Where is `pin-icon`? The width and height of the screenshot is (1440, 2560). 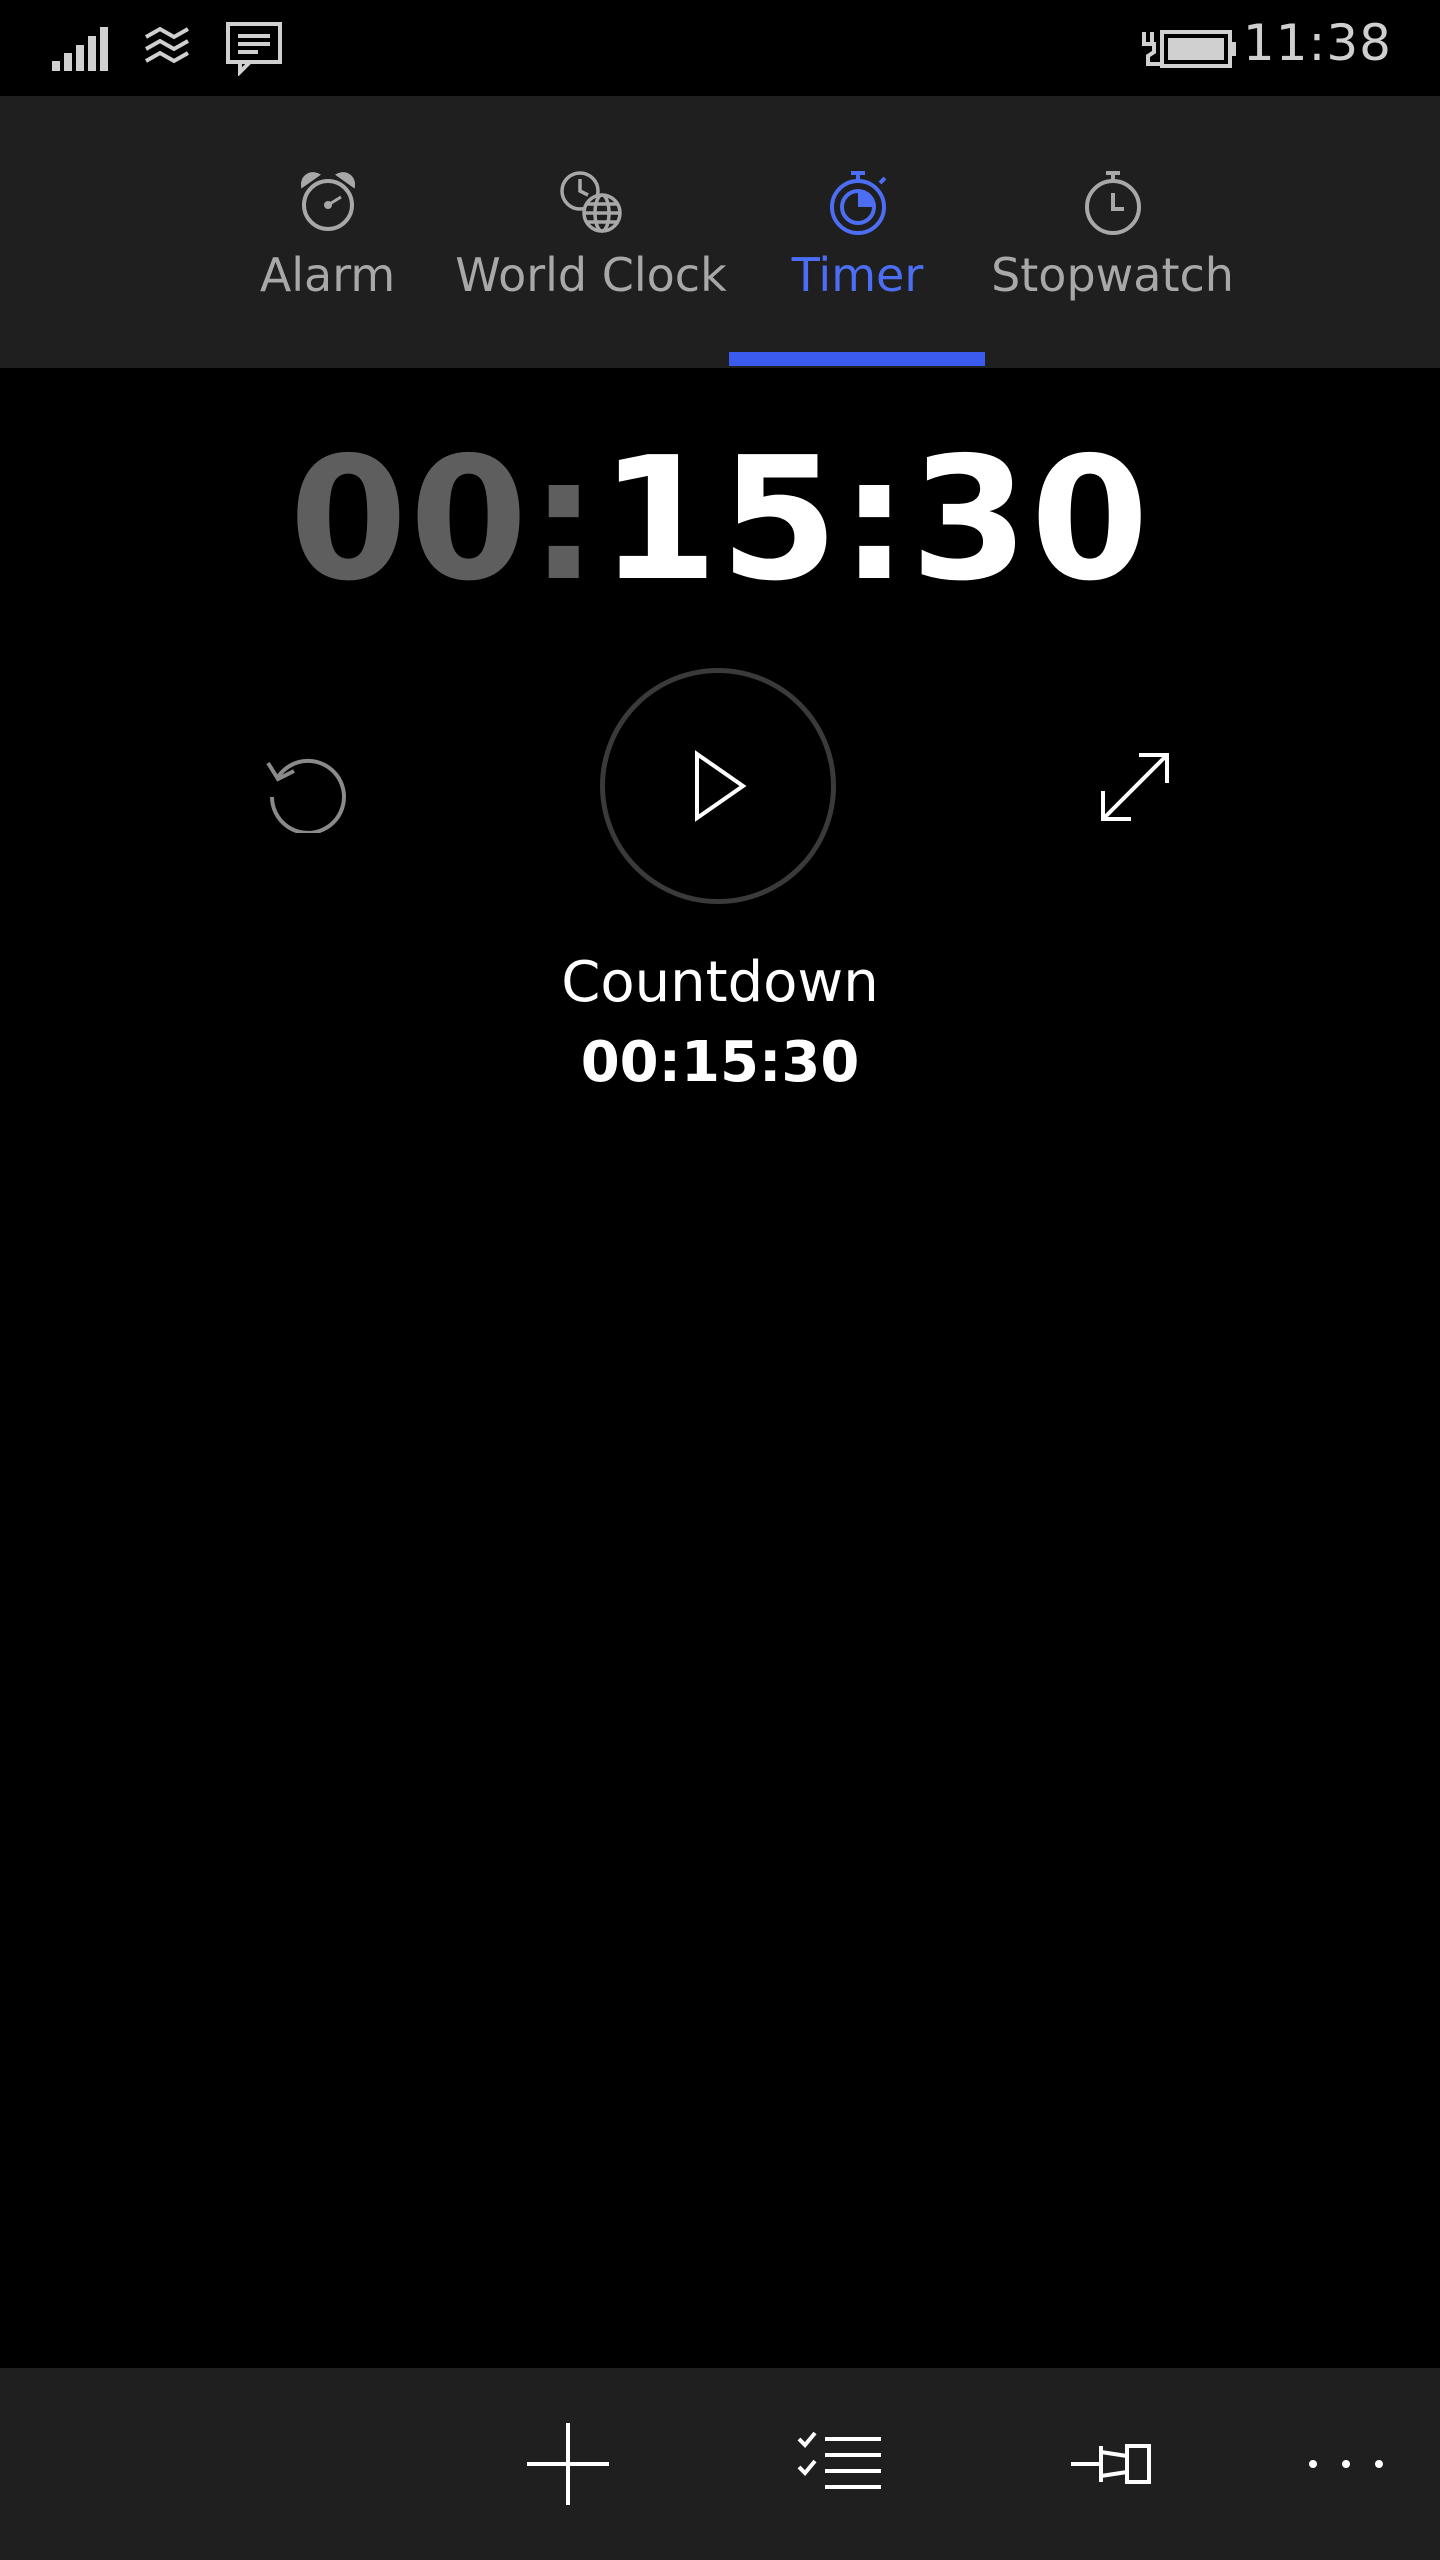
pin-icon is located at coordinates (1111, 2464).